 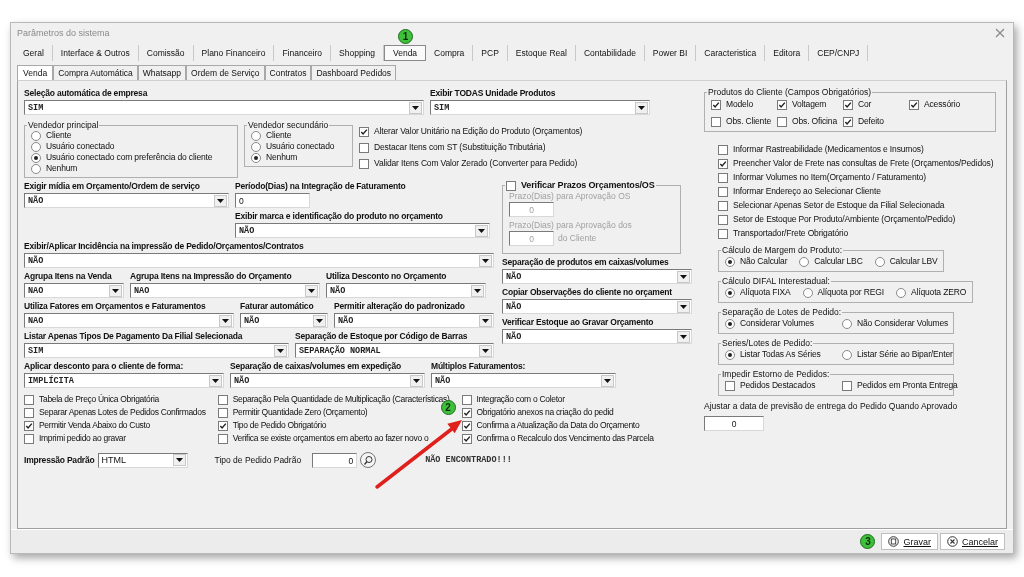 What do you see at coordinates (122, 412) in the screenshot?
I see `checkbox-label: Separar Apenas Lotes de Pedidos Confirmados` at bounding box center [122, 412].